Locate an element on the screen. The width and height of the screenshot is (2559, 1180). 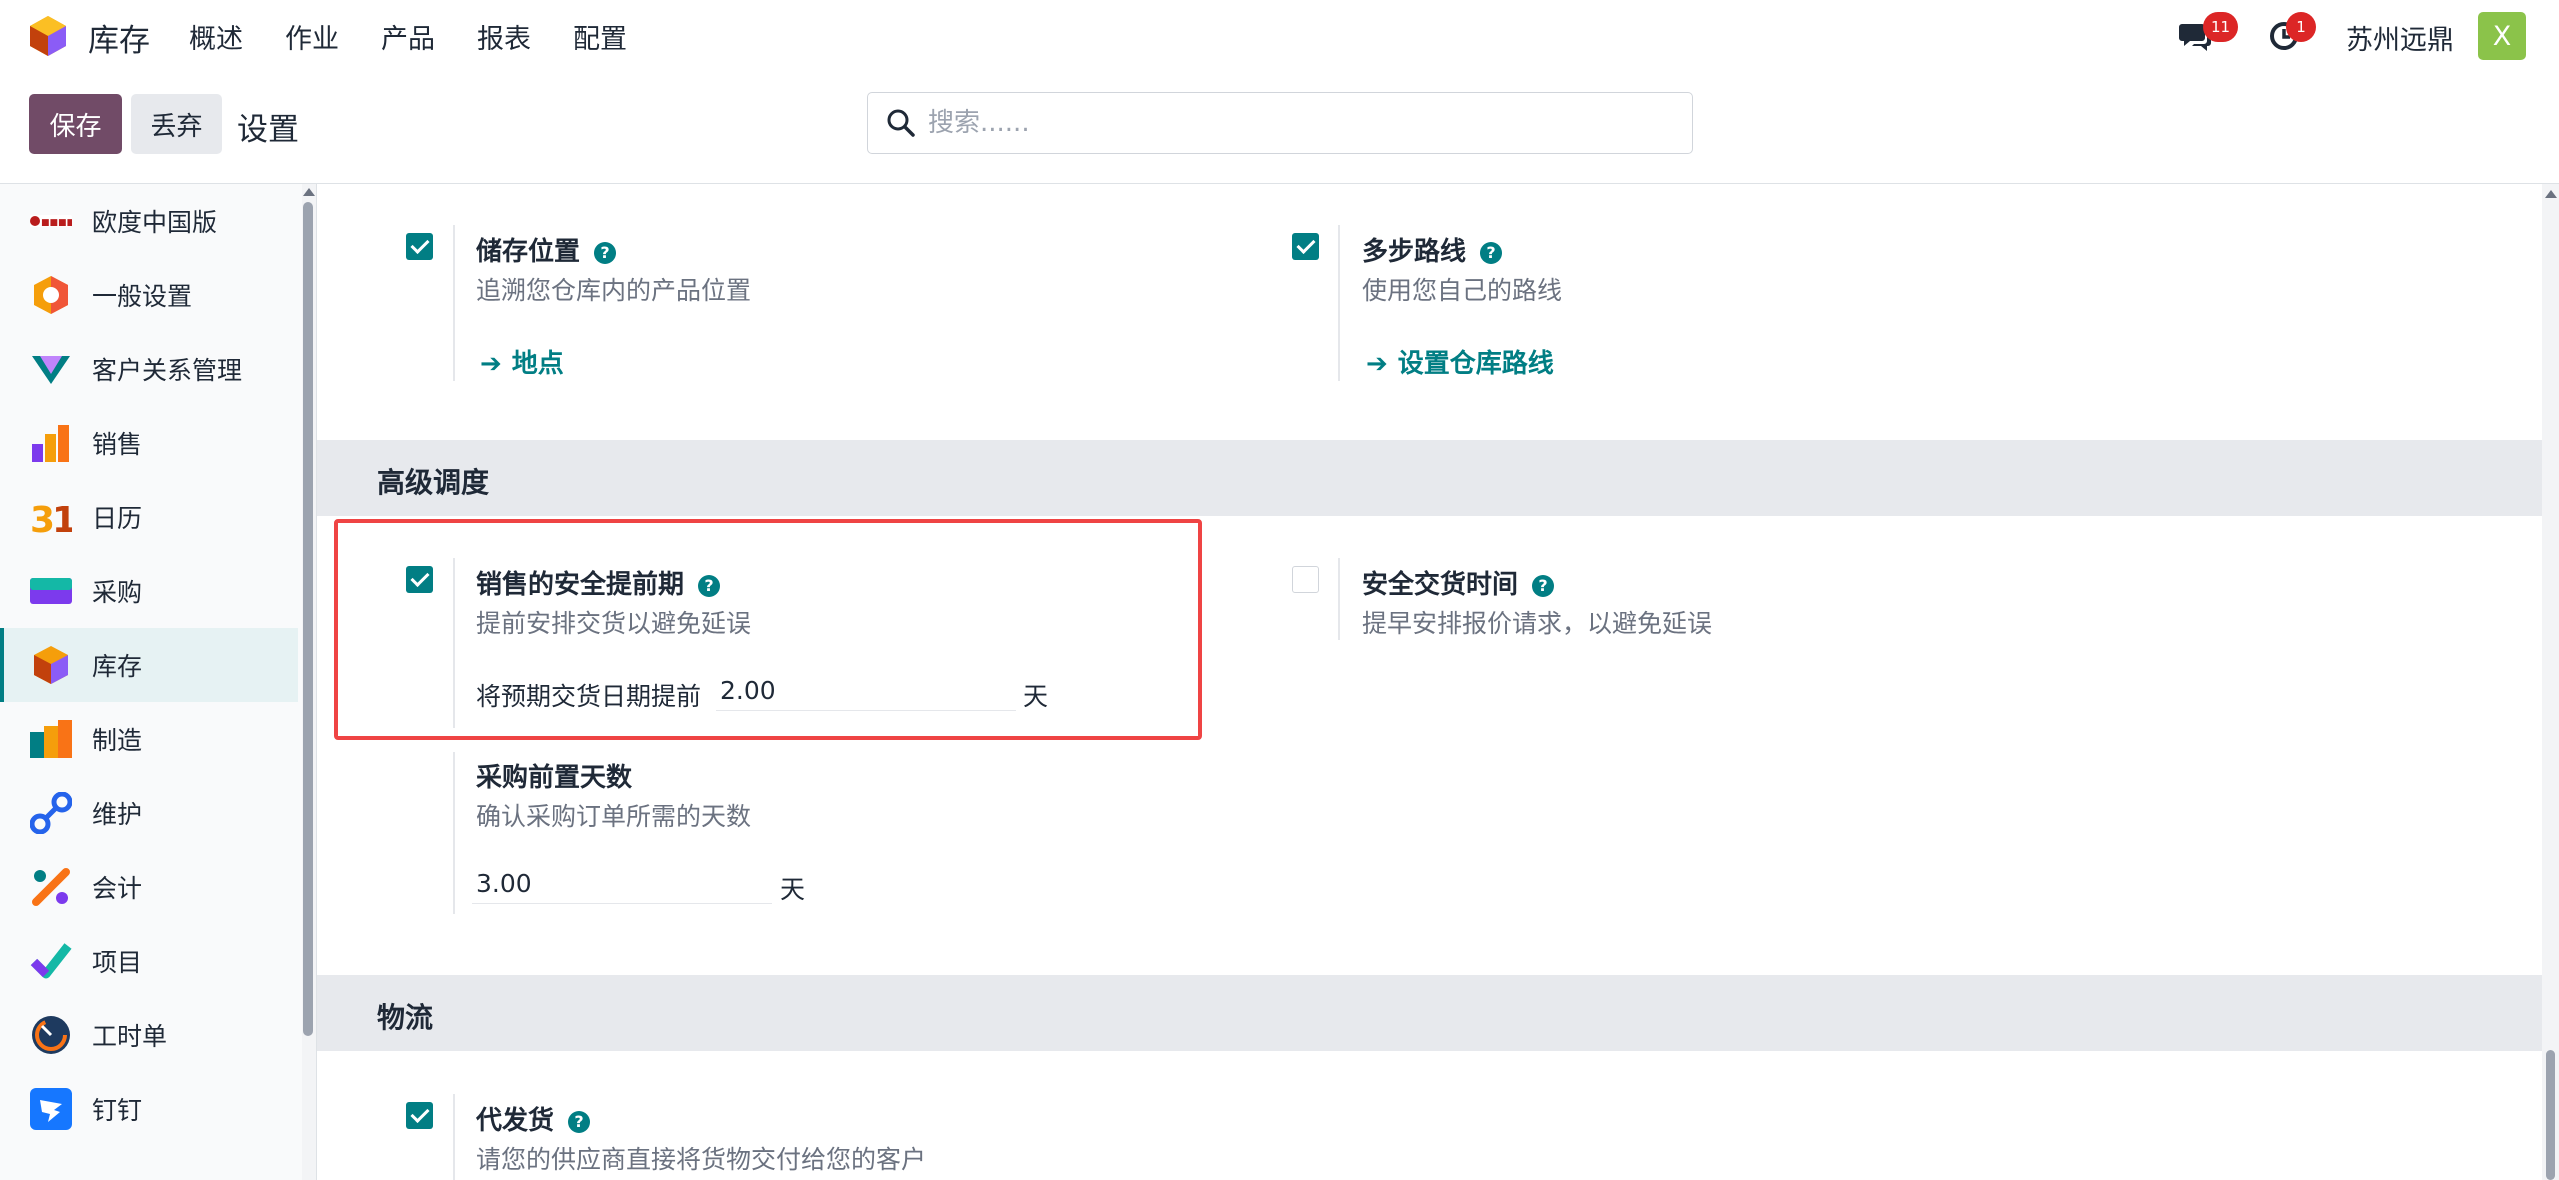
sidebar-item-calendar: 3 1 日历 is located at coordinates (149, 517).